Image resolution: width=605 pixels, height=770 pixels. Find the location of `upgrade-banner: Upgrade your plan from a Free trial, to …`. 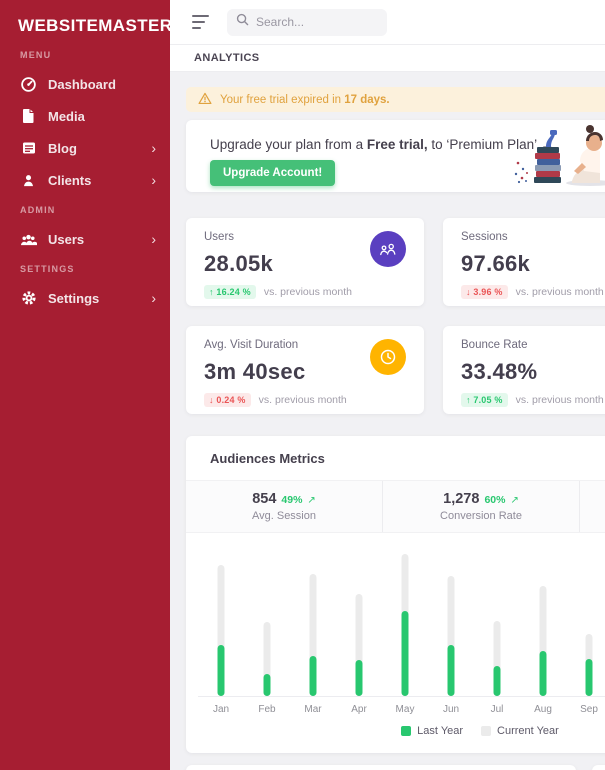

upgrade-banner: Upgrade your plan from a Free trial, to … is located at coordinates (395, 156).